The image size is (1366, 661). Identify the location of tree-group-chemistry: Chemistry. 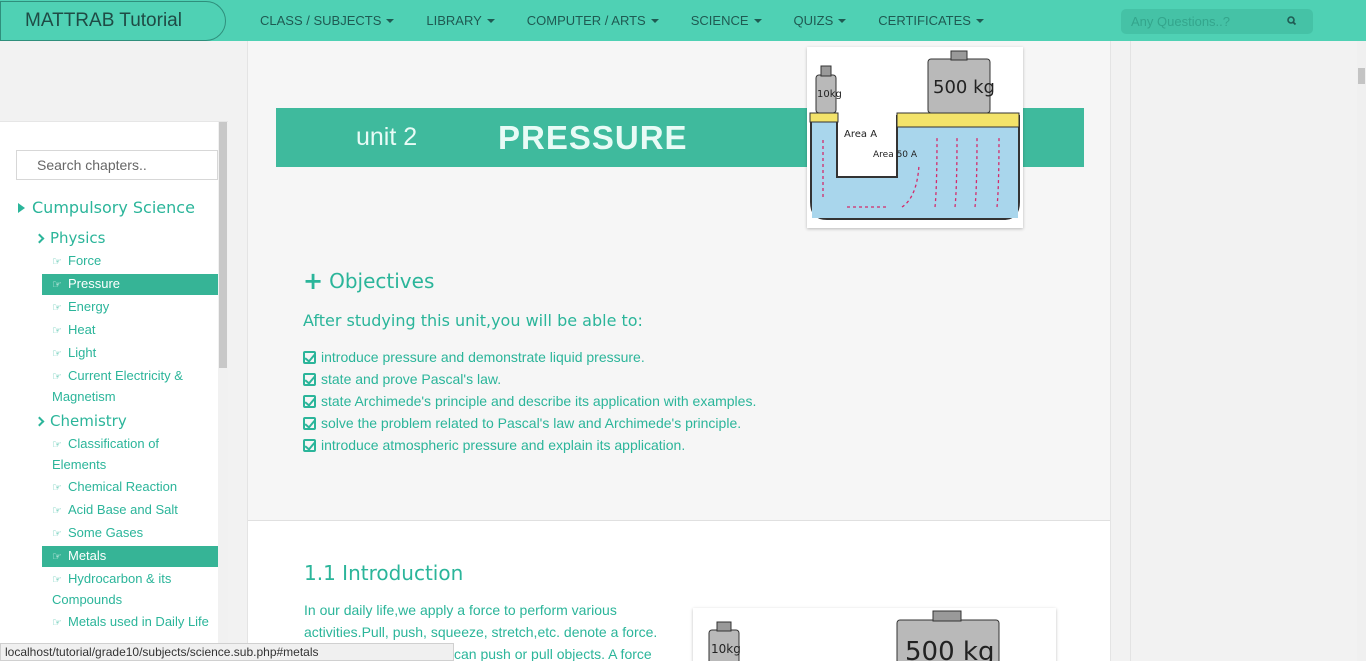
(80, 421).